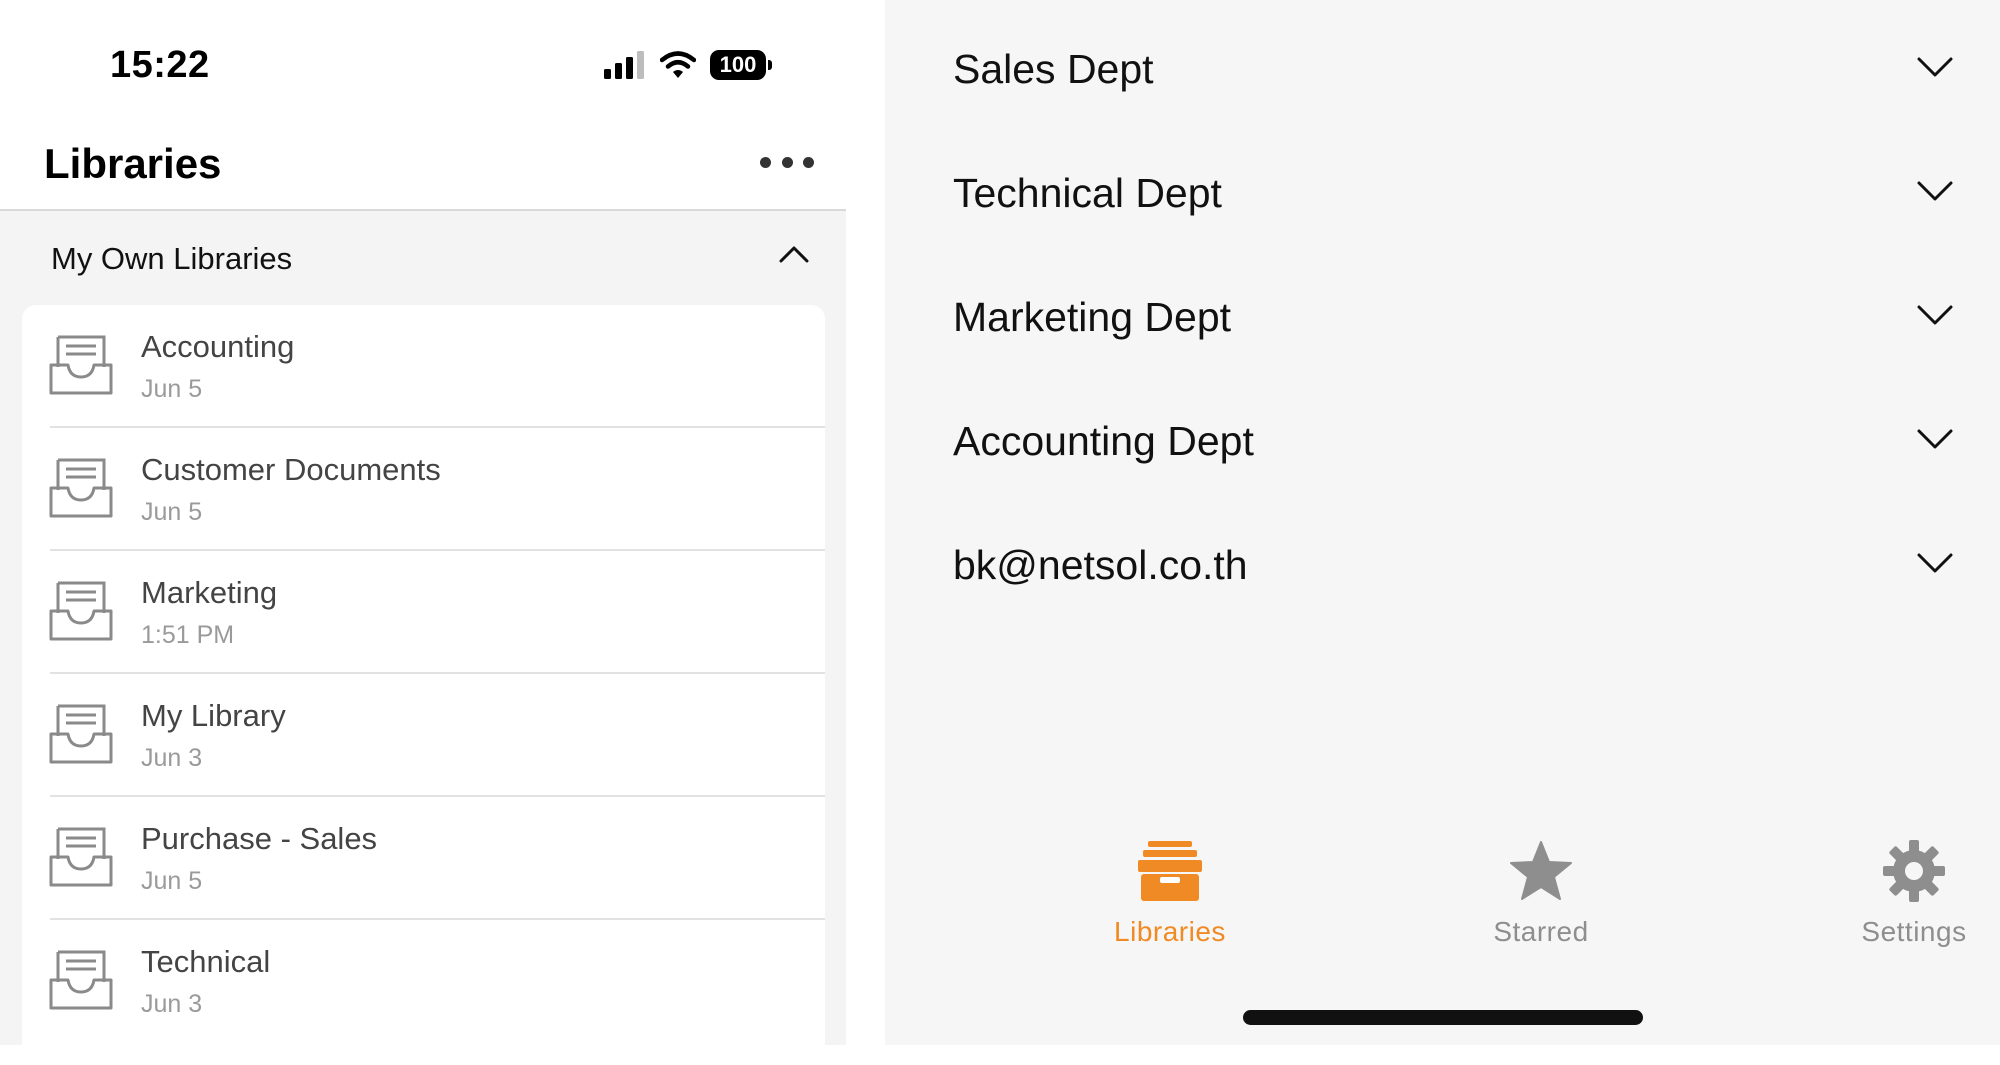 The width and height of the screenshot is (2000, 1065). Describe the element at coordinates (423, 612) in the screenshot. I see `library-row-marketing: Marketing 1:51 PM` at that location.